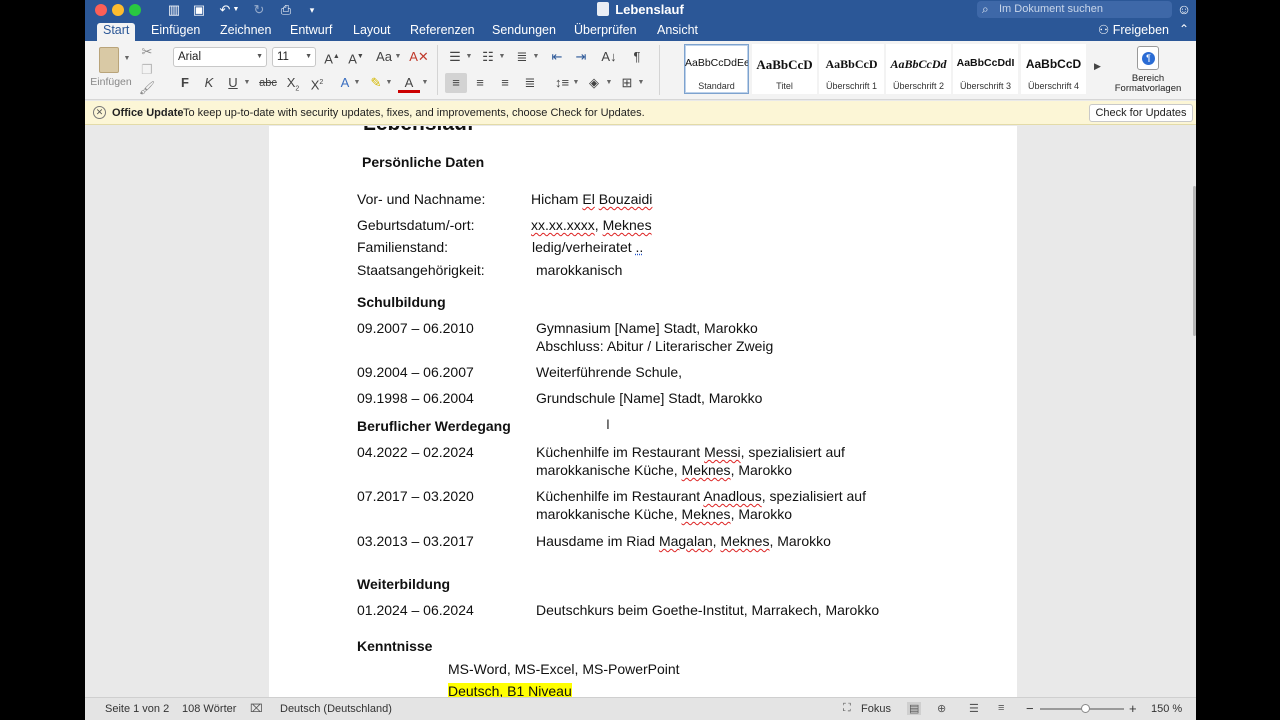 The image size is (1280, 720). I want to click on style-ueberschrift-4: AaBbCcD Überschrift 4, so click(1053, 69).